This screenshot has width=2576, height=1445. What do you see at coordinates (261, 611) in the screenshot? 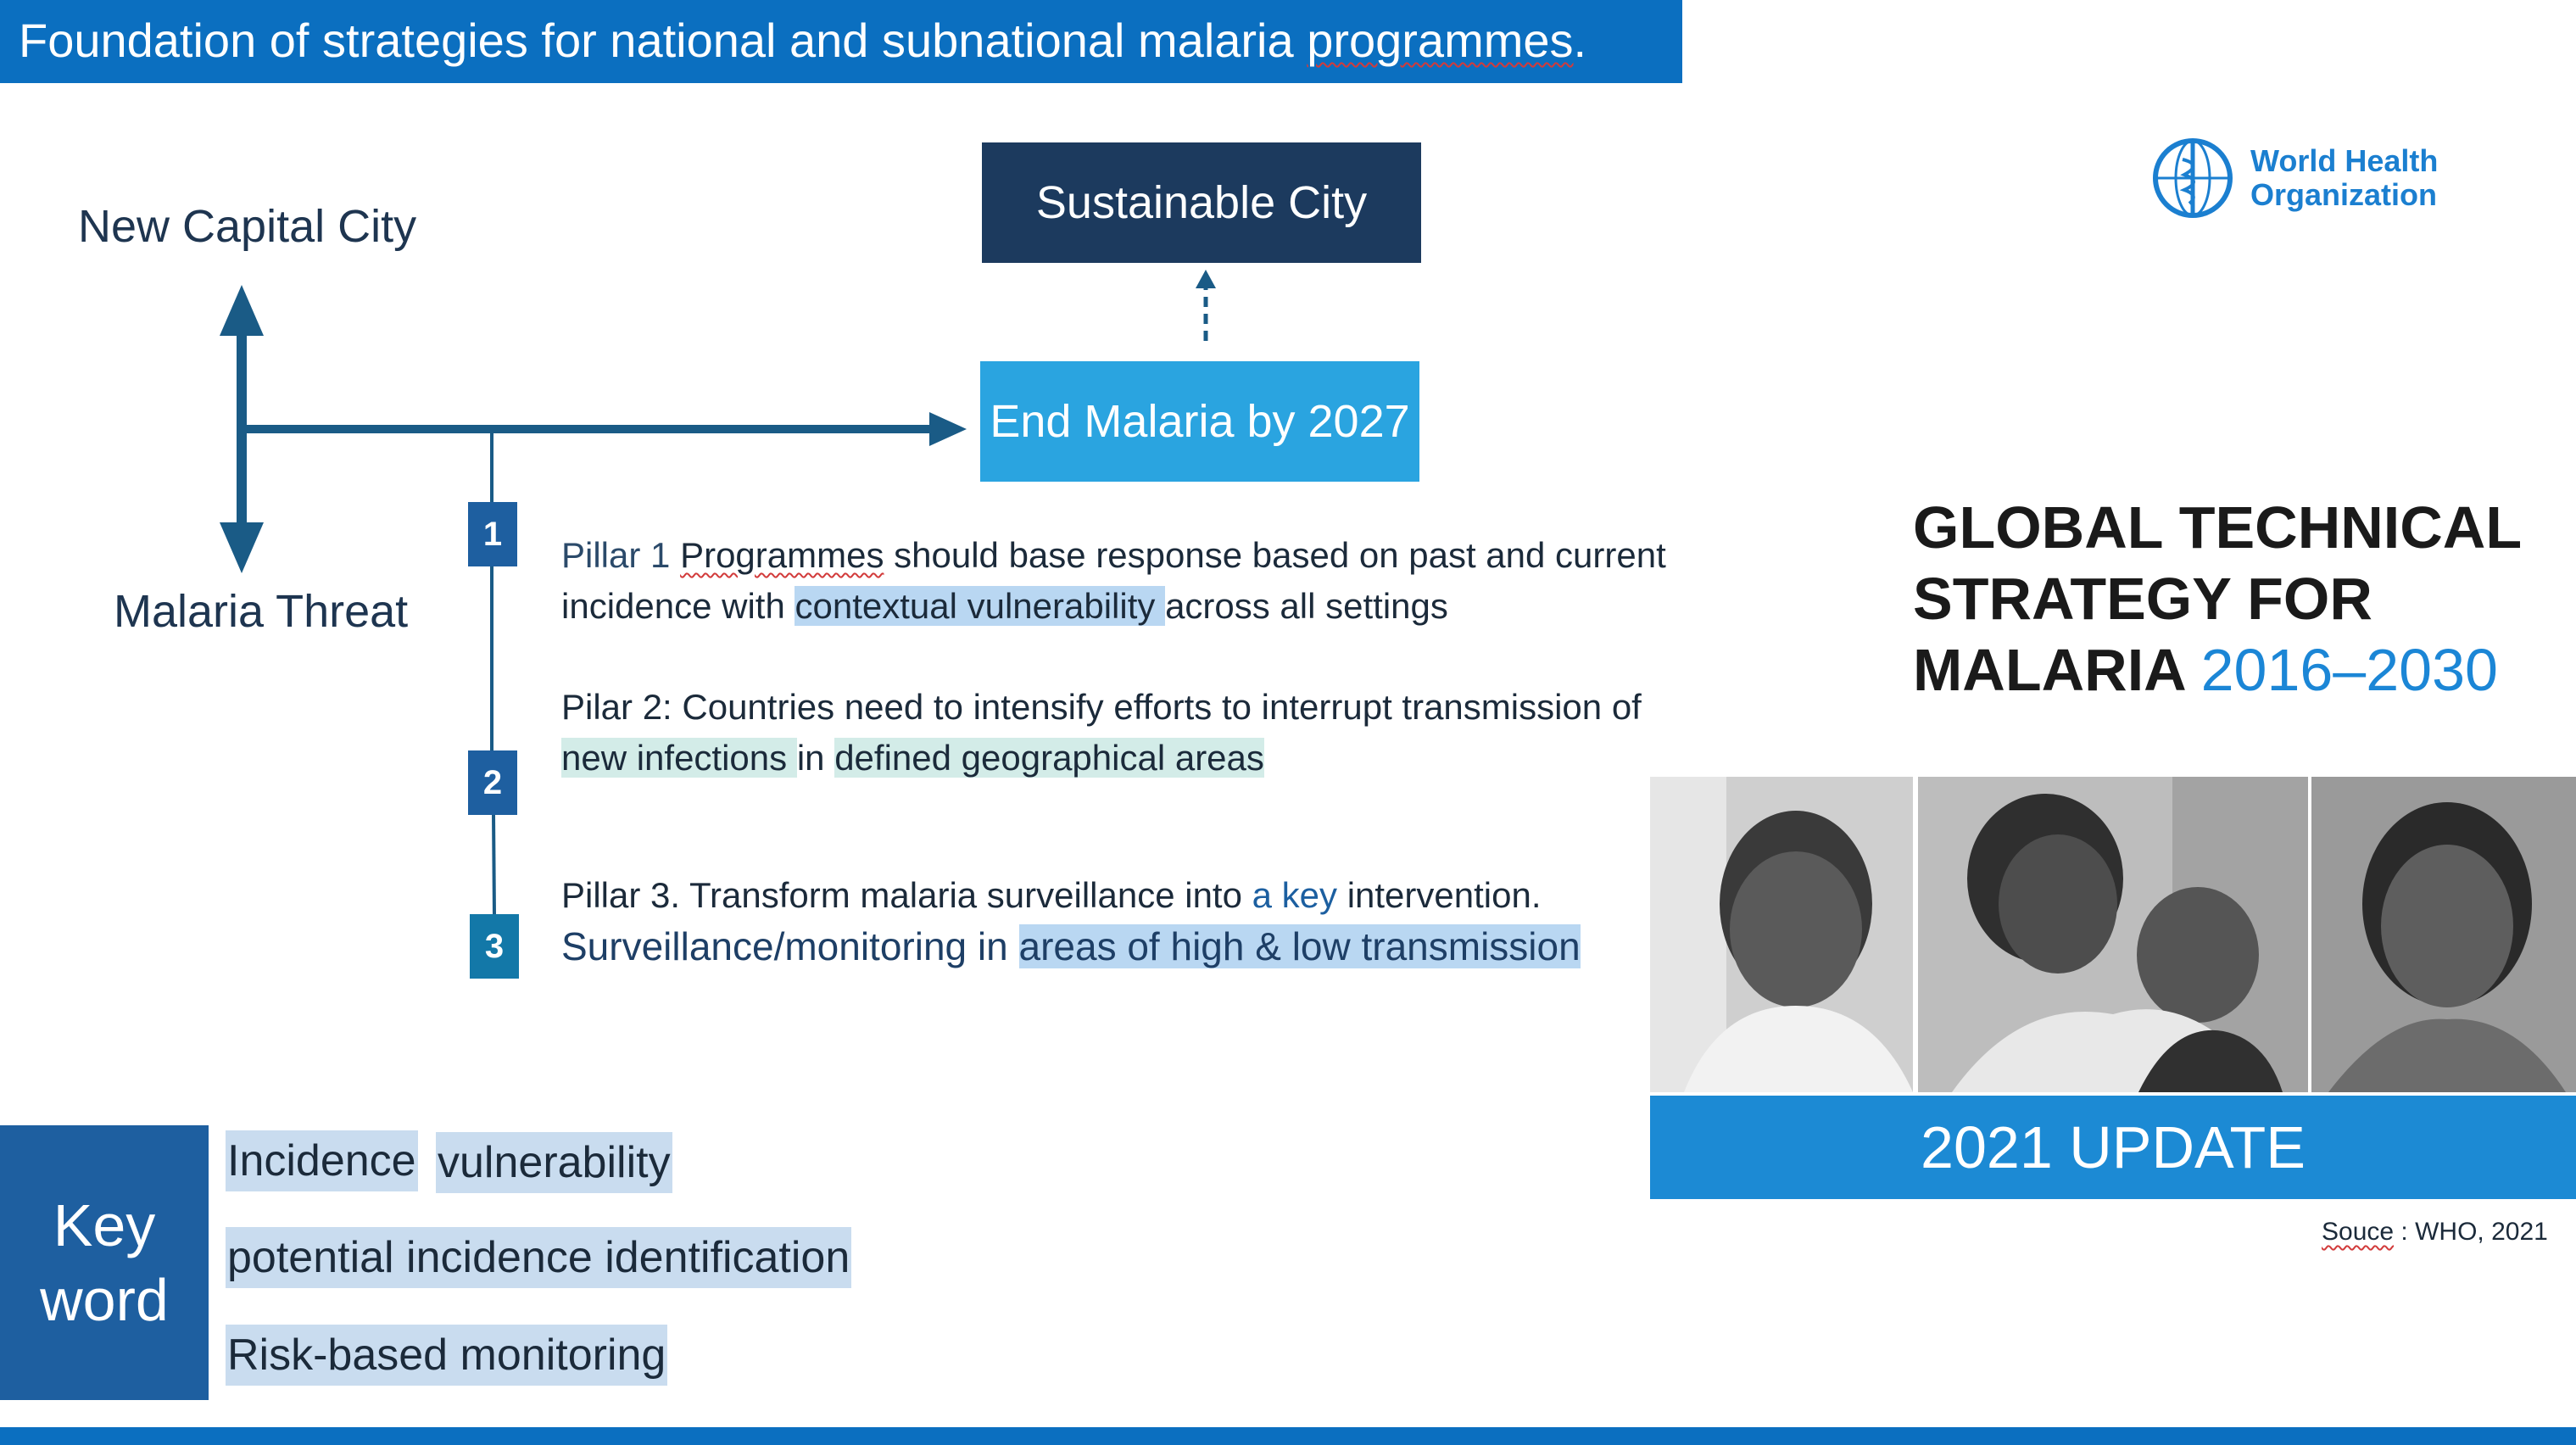
I see `malaria-threat-label: Malaria Threat` at bounding box center [261, 611].